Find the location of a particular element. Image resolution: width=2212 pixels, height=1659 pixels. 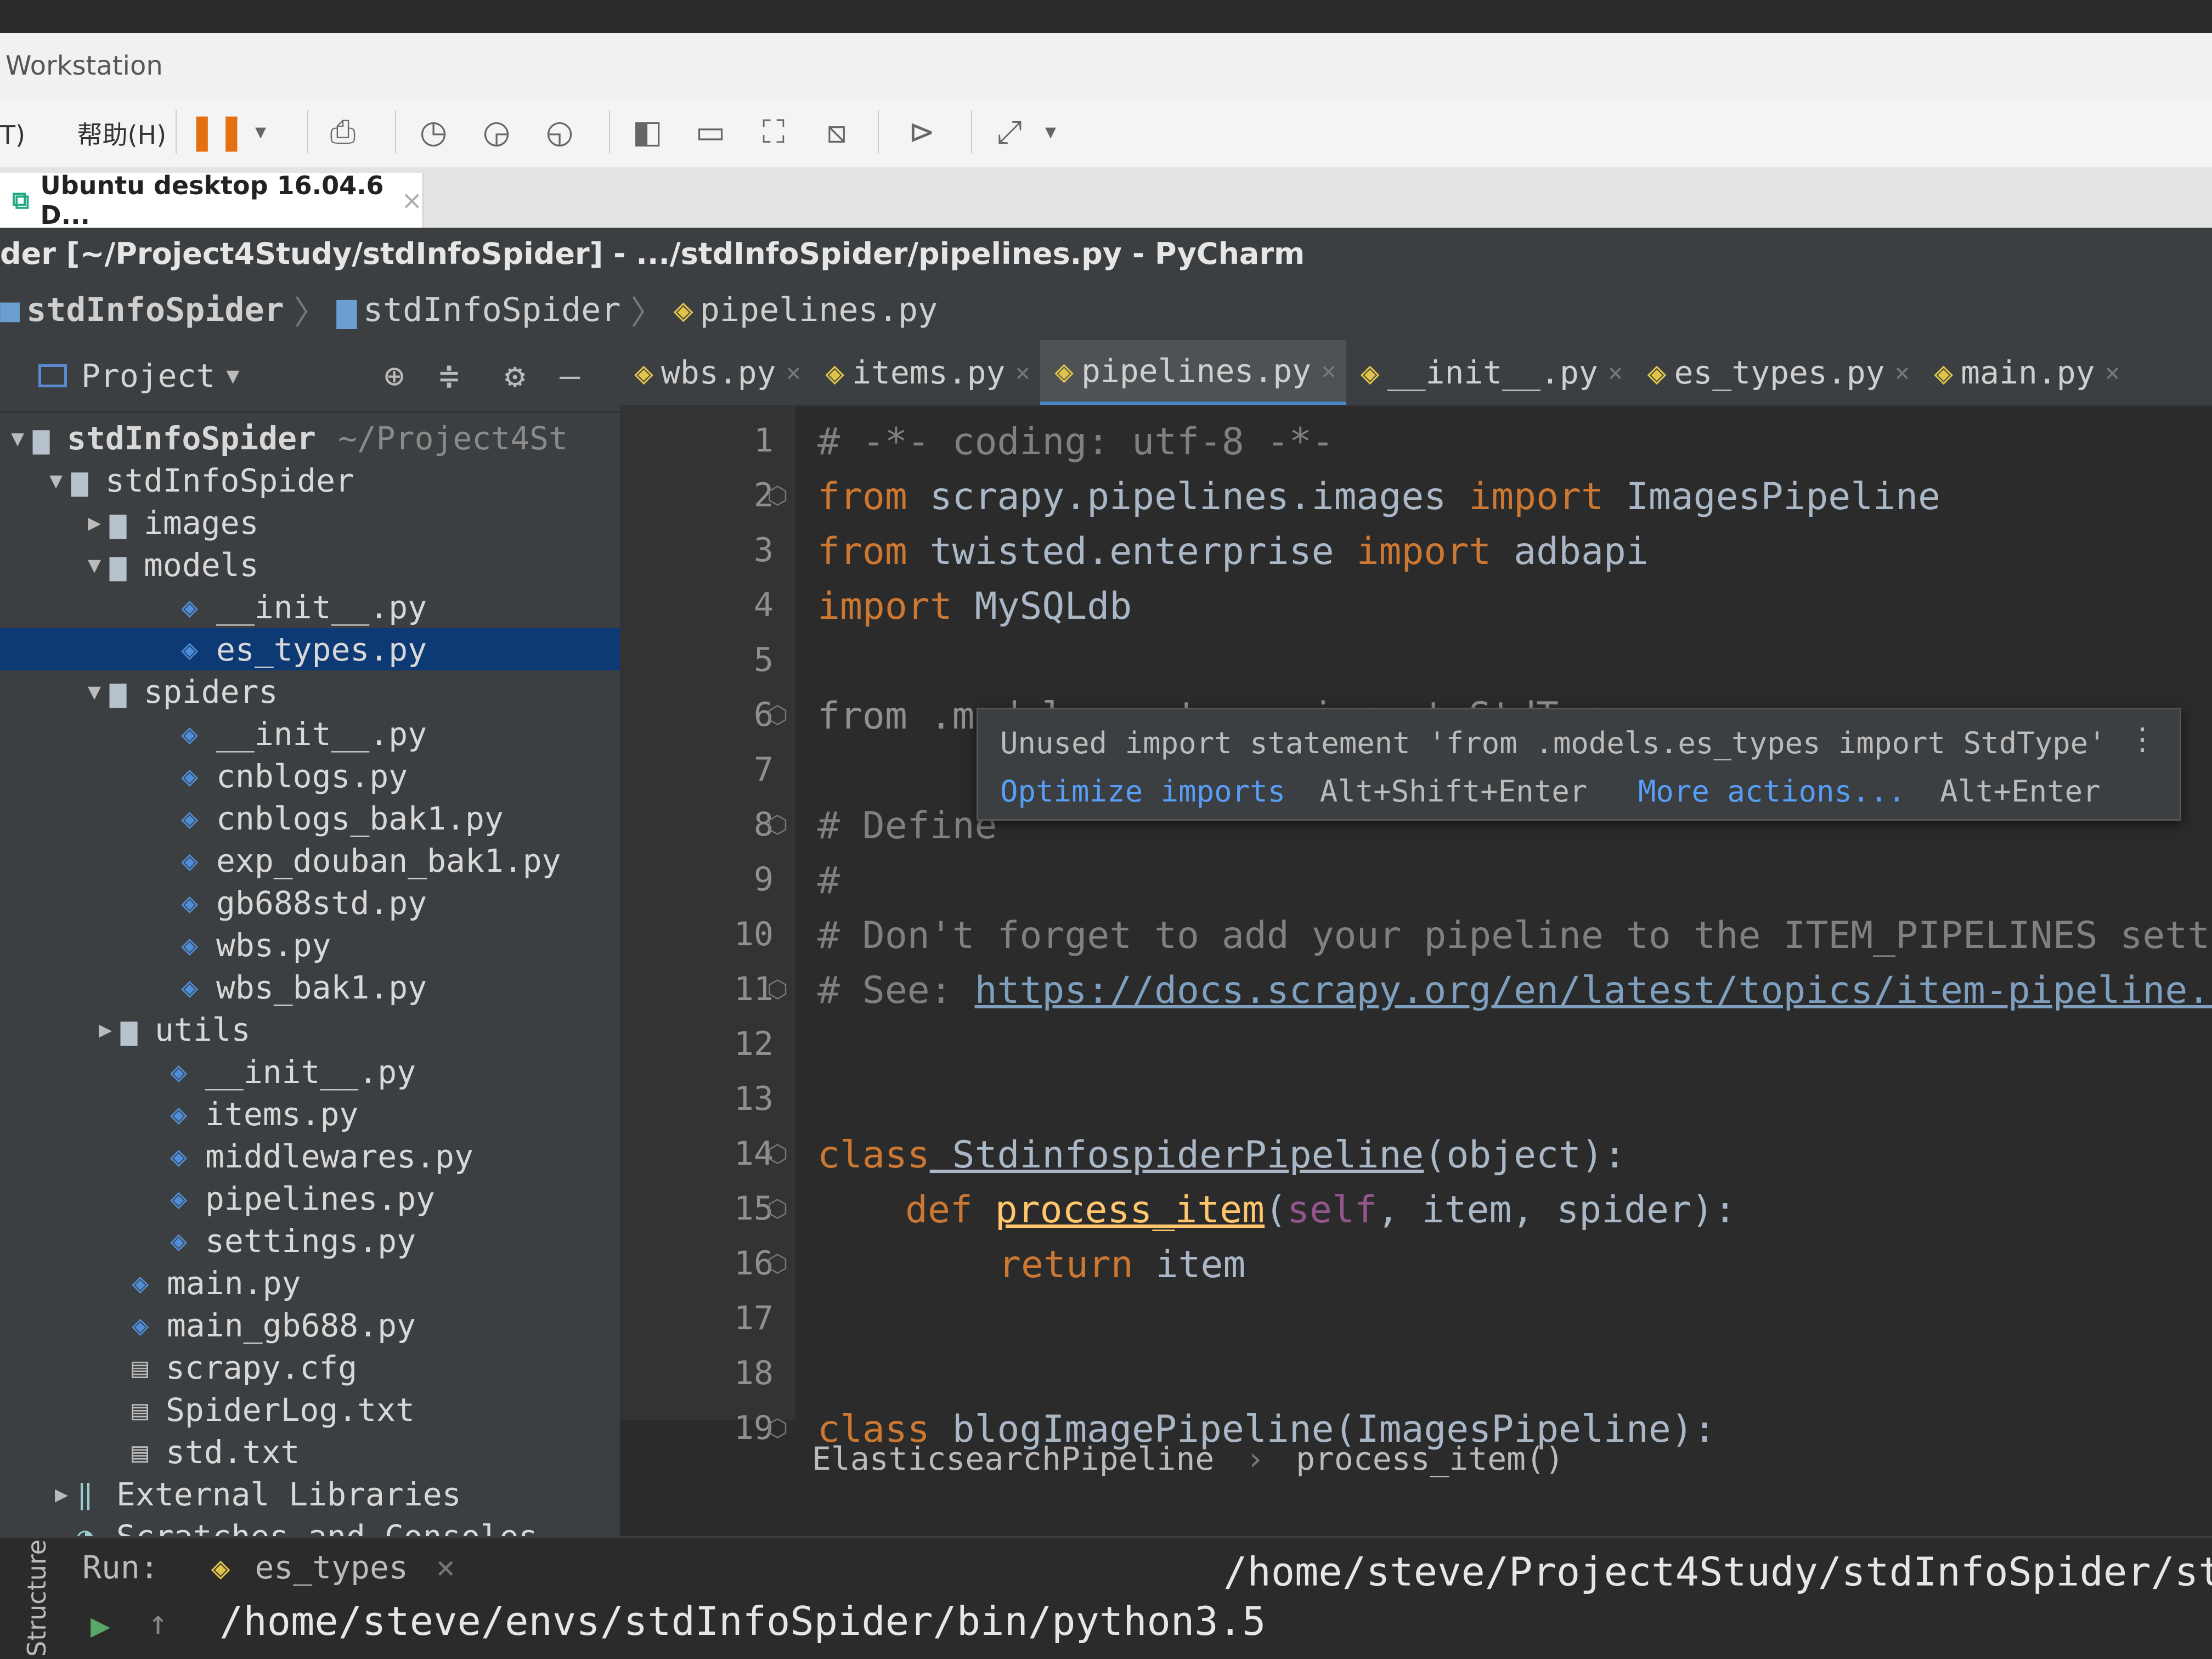

tree-item: ◈ middlewares.py is located at coordinates (310, 1156).